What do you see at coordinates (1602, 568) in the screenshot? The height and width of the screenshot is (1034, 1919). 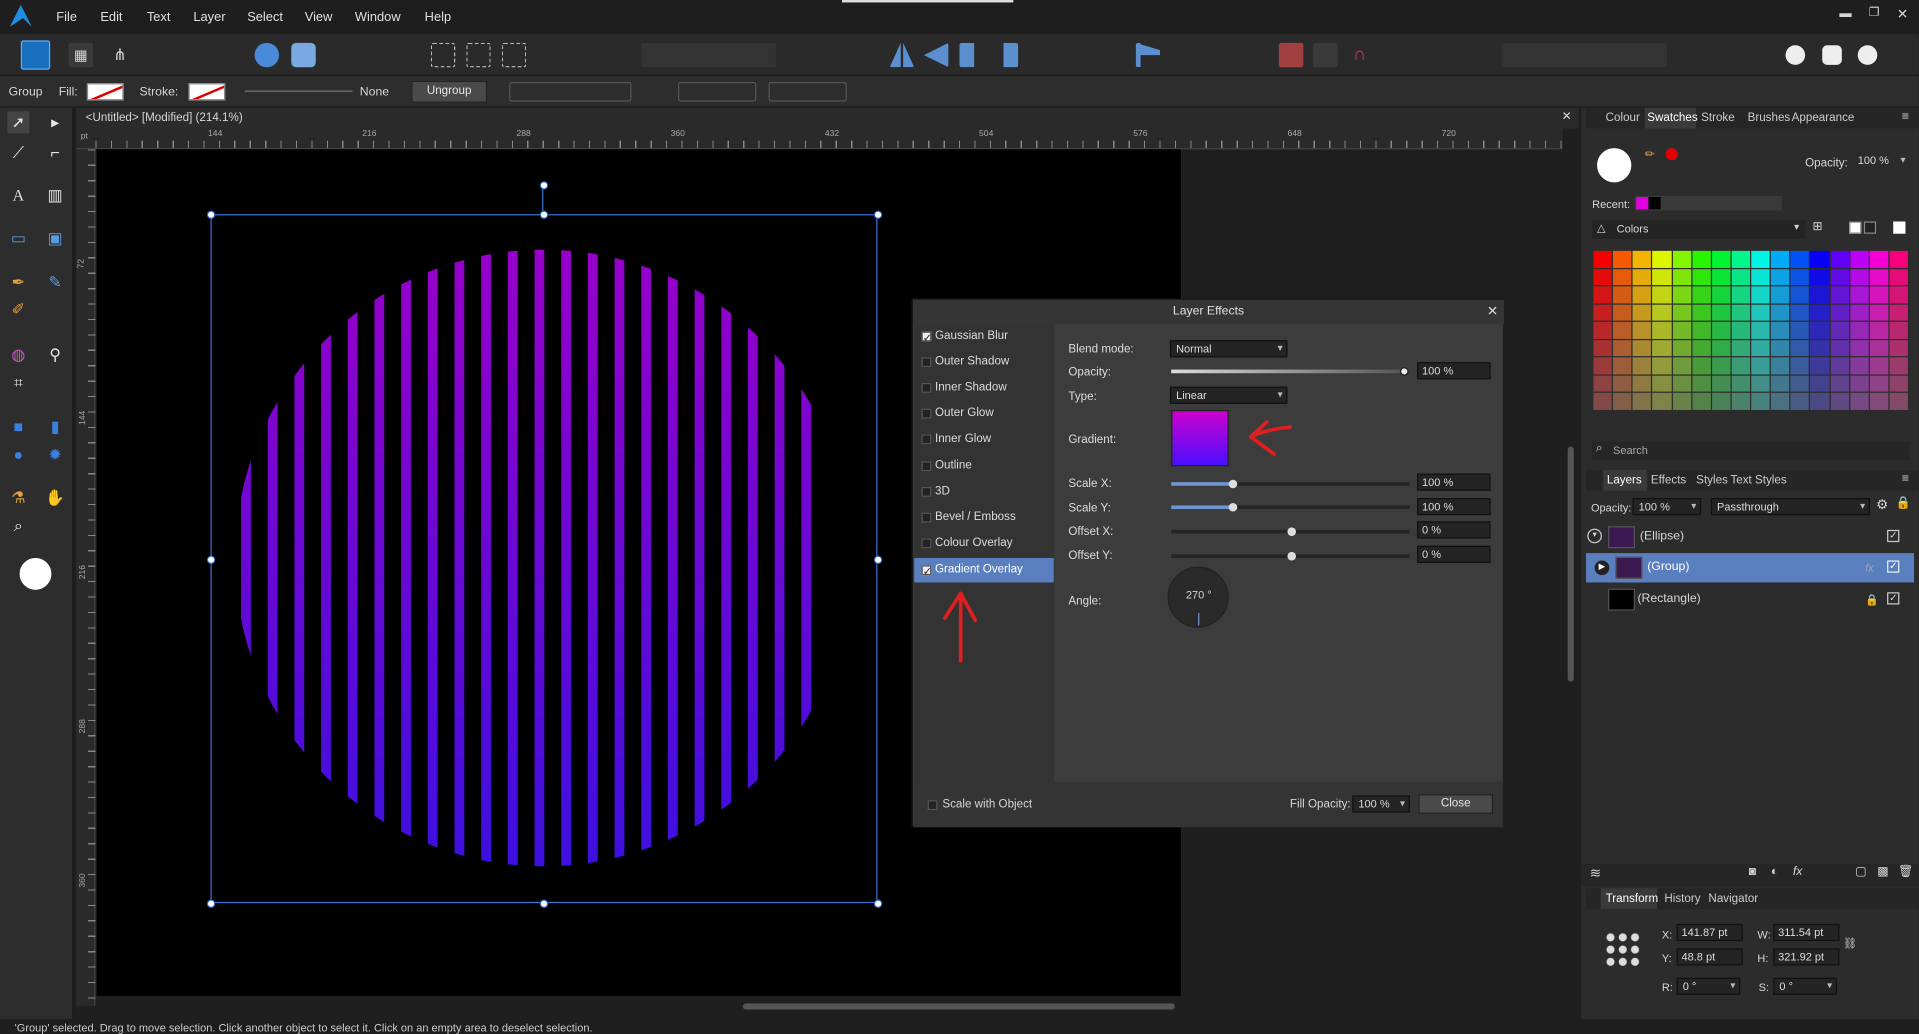 I see `expand-icon: ▶` at bounding box center [1602, 568].